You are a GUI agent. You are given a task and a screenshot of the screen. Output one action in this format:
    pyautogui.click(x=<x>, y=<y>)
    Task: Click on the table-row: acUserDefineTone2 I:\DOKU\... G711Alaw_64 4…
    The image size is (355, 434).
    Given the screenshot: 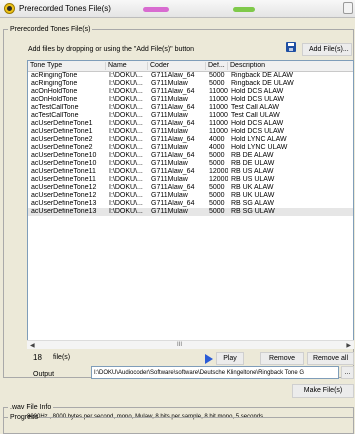 What is the action you would take?
    pyautogui.click(x=190, y=140)
    